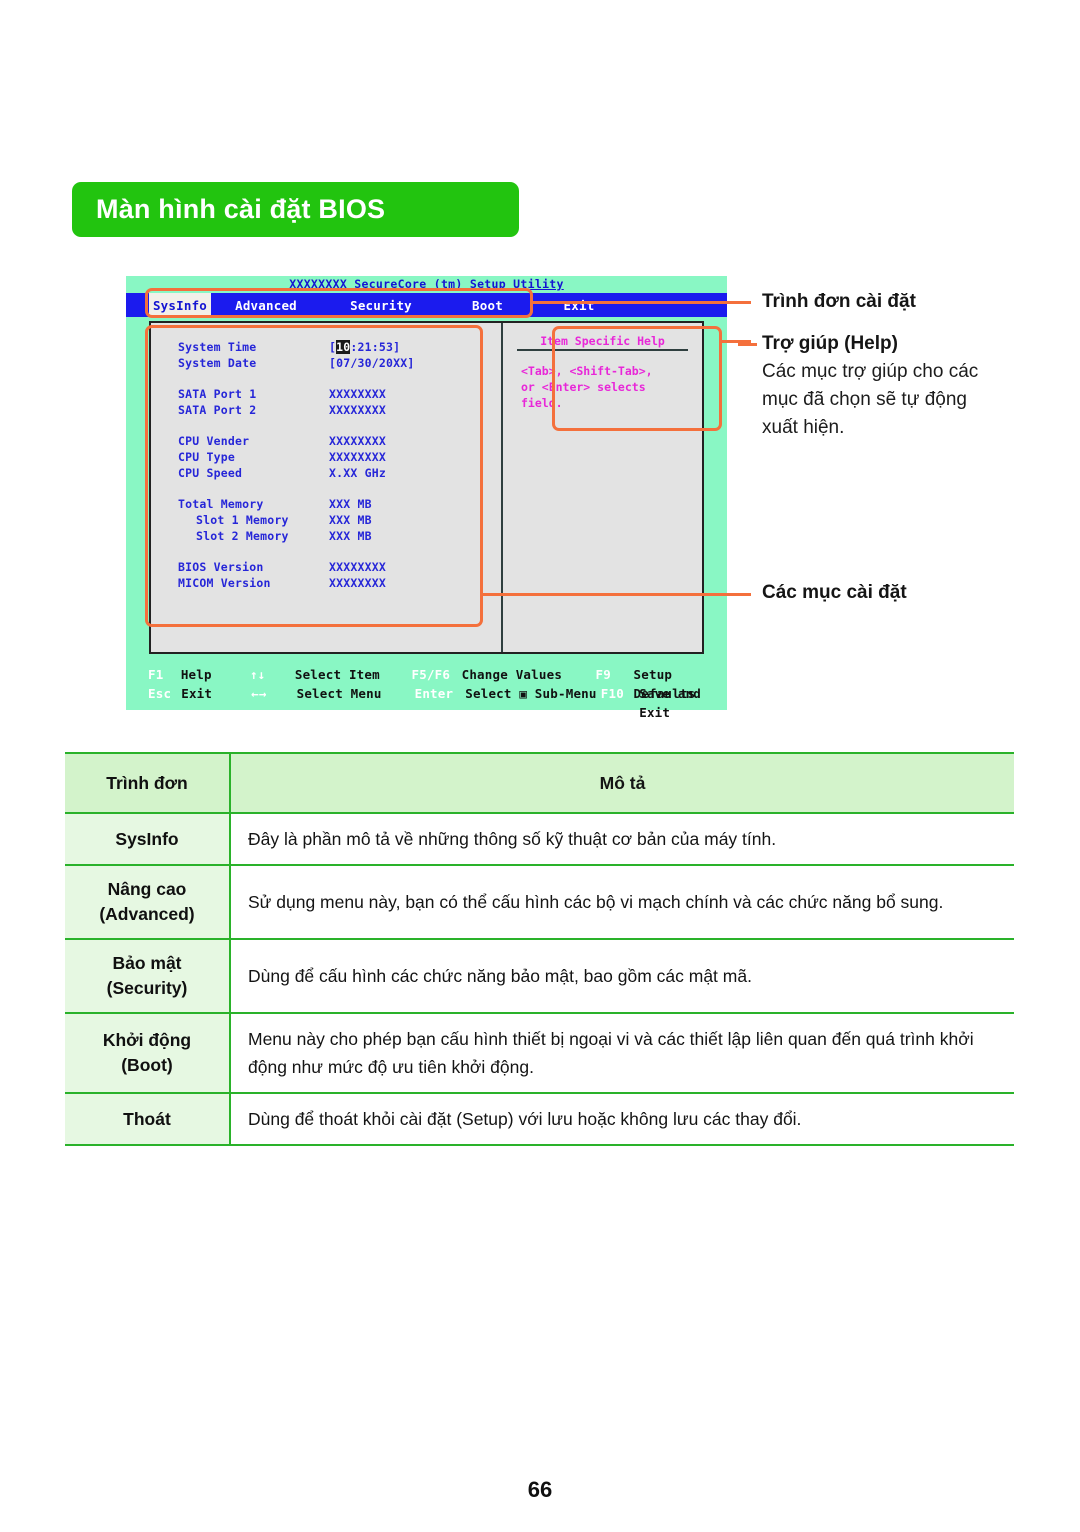  What do you see at coordinates (224, 583) in the screenshot?
I see `sysinfo-label: MICOM Version` at bounding box center [224, 583].